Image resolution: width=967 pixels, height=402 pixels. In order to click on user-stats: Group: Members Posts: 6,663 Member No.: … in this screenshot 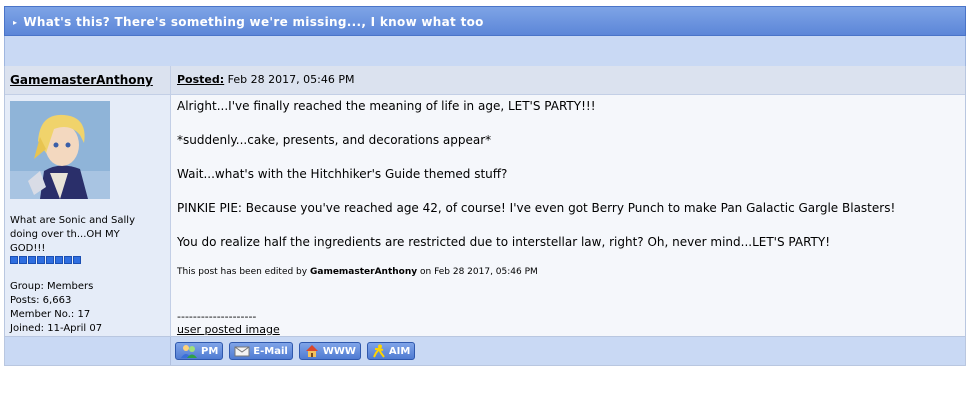, I will do `click(87, 308)`.